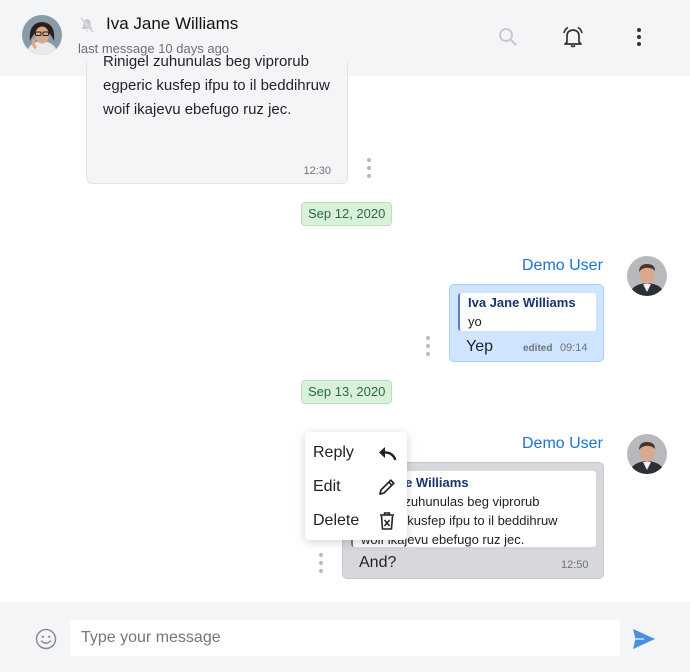 The width and height of the screenshot is (690, 672). I want to click on message-text: Yep, so click(479, 346).